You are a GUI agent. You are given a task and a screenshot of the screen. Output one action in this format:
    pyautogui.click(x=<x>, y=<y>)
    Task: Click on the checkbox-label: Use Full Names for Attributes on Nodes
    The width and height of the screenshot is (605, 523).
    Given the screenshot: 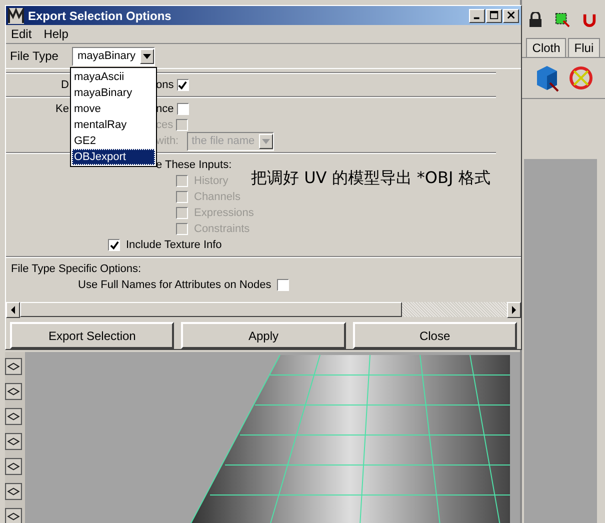 What is the action you would take?
    pyautogui.click(x=175, y=285)
    